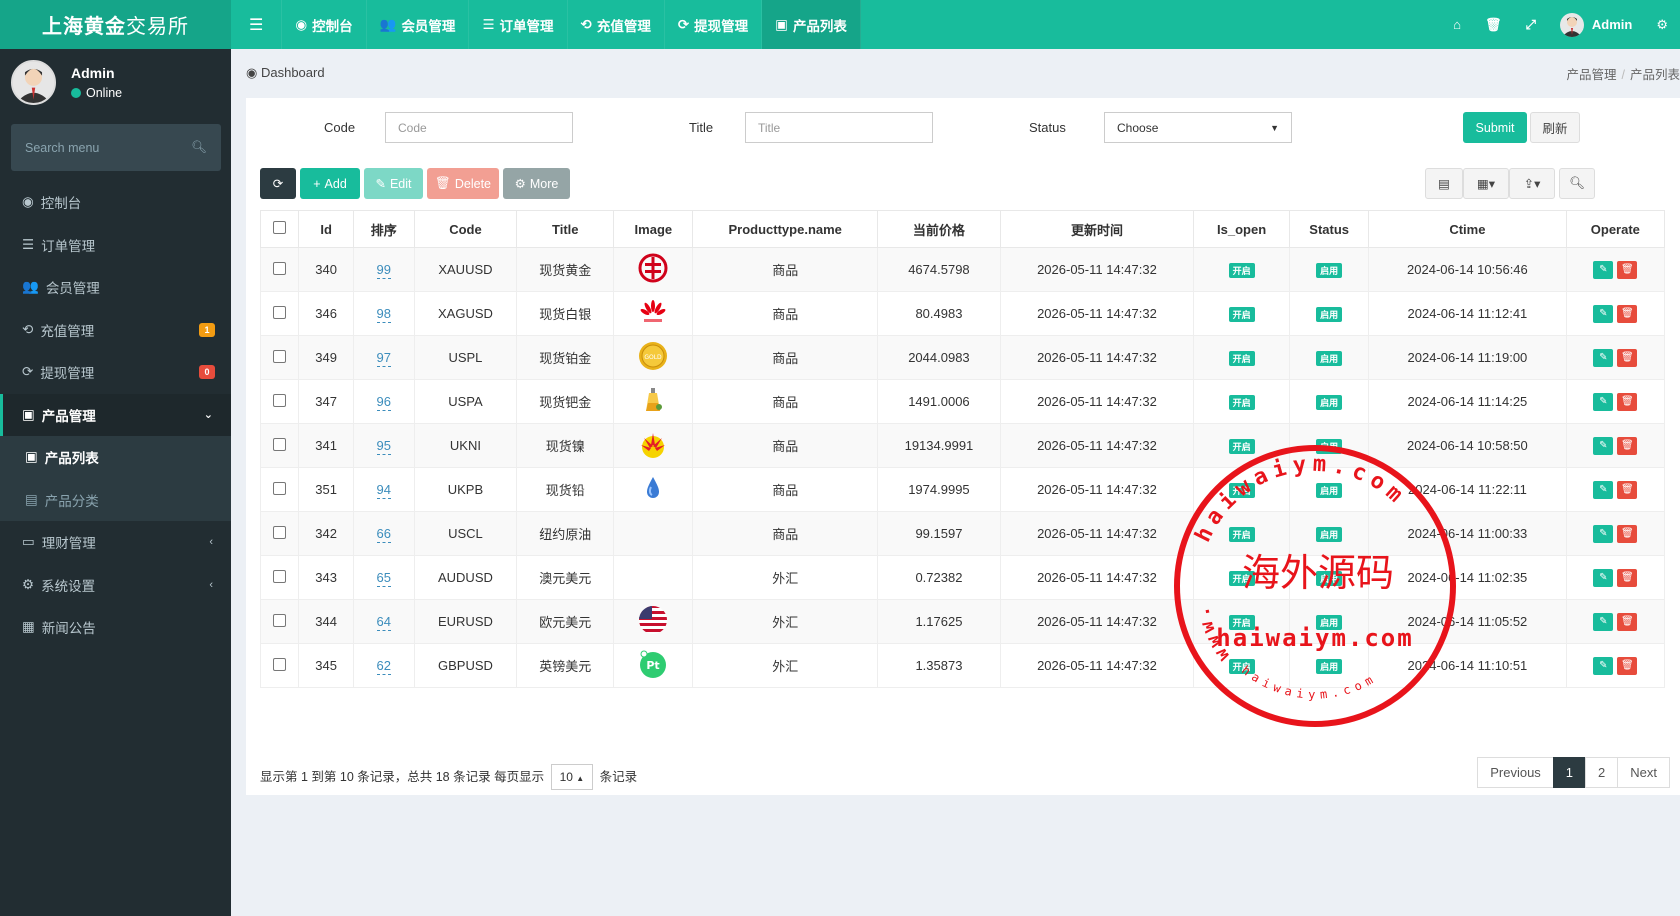  I want to click on cell-sort: 62, so click(383, 665).